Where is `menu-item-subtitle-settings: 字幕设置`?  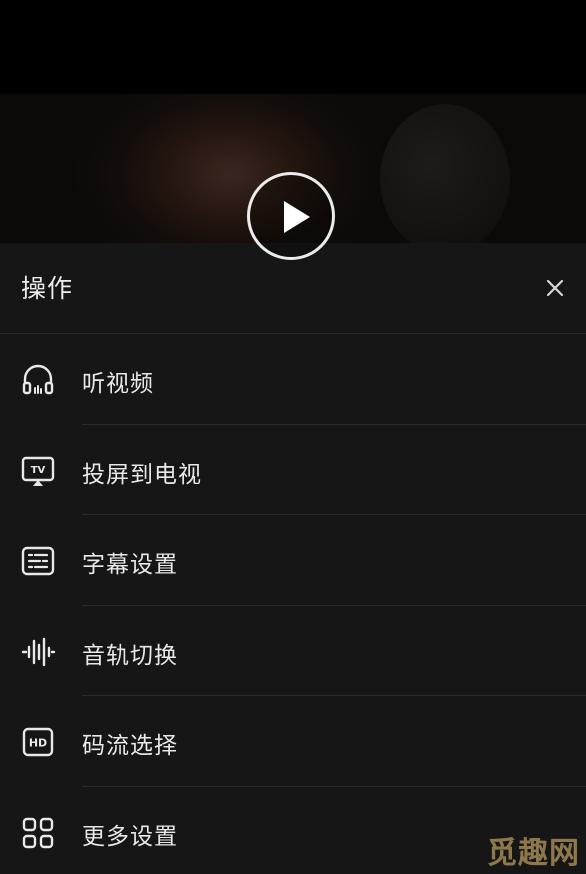
menu-item-subtitle-settings: 字幕设置 is located at coordinates (293, 560).